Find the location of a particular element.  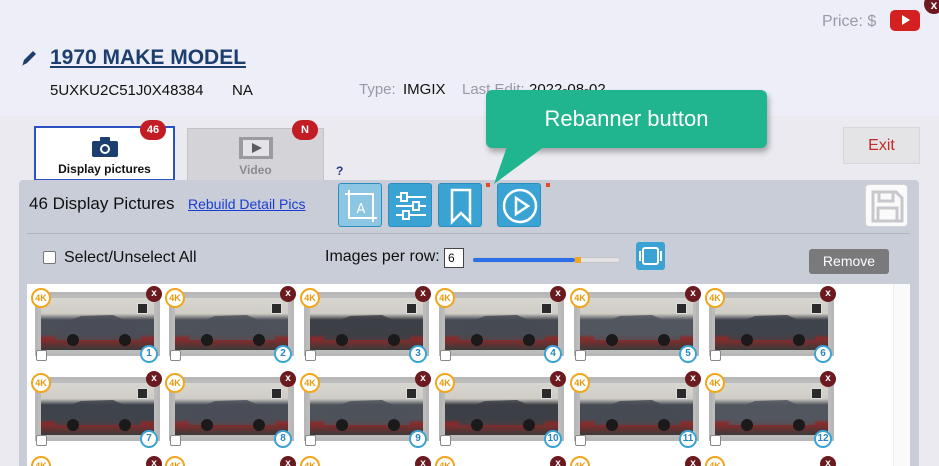

type-value: IMGIX is located at coordinates (424, 89).